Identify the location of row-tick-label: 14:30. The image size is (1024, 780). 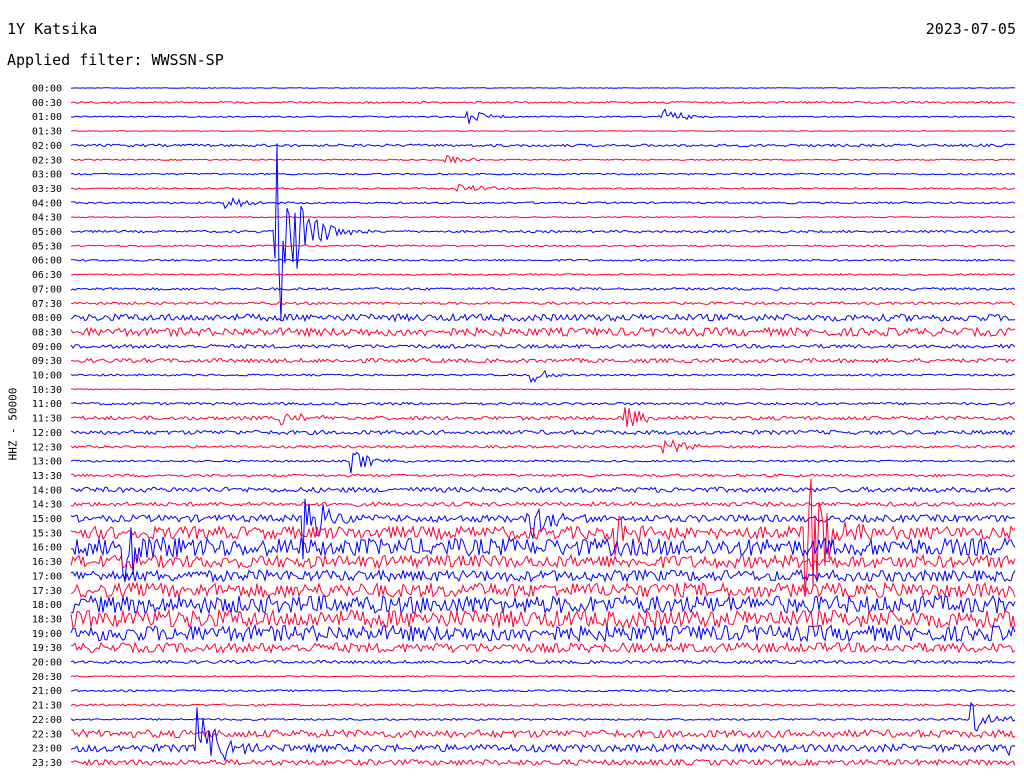
(47, 505).